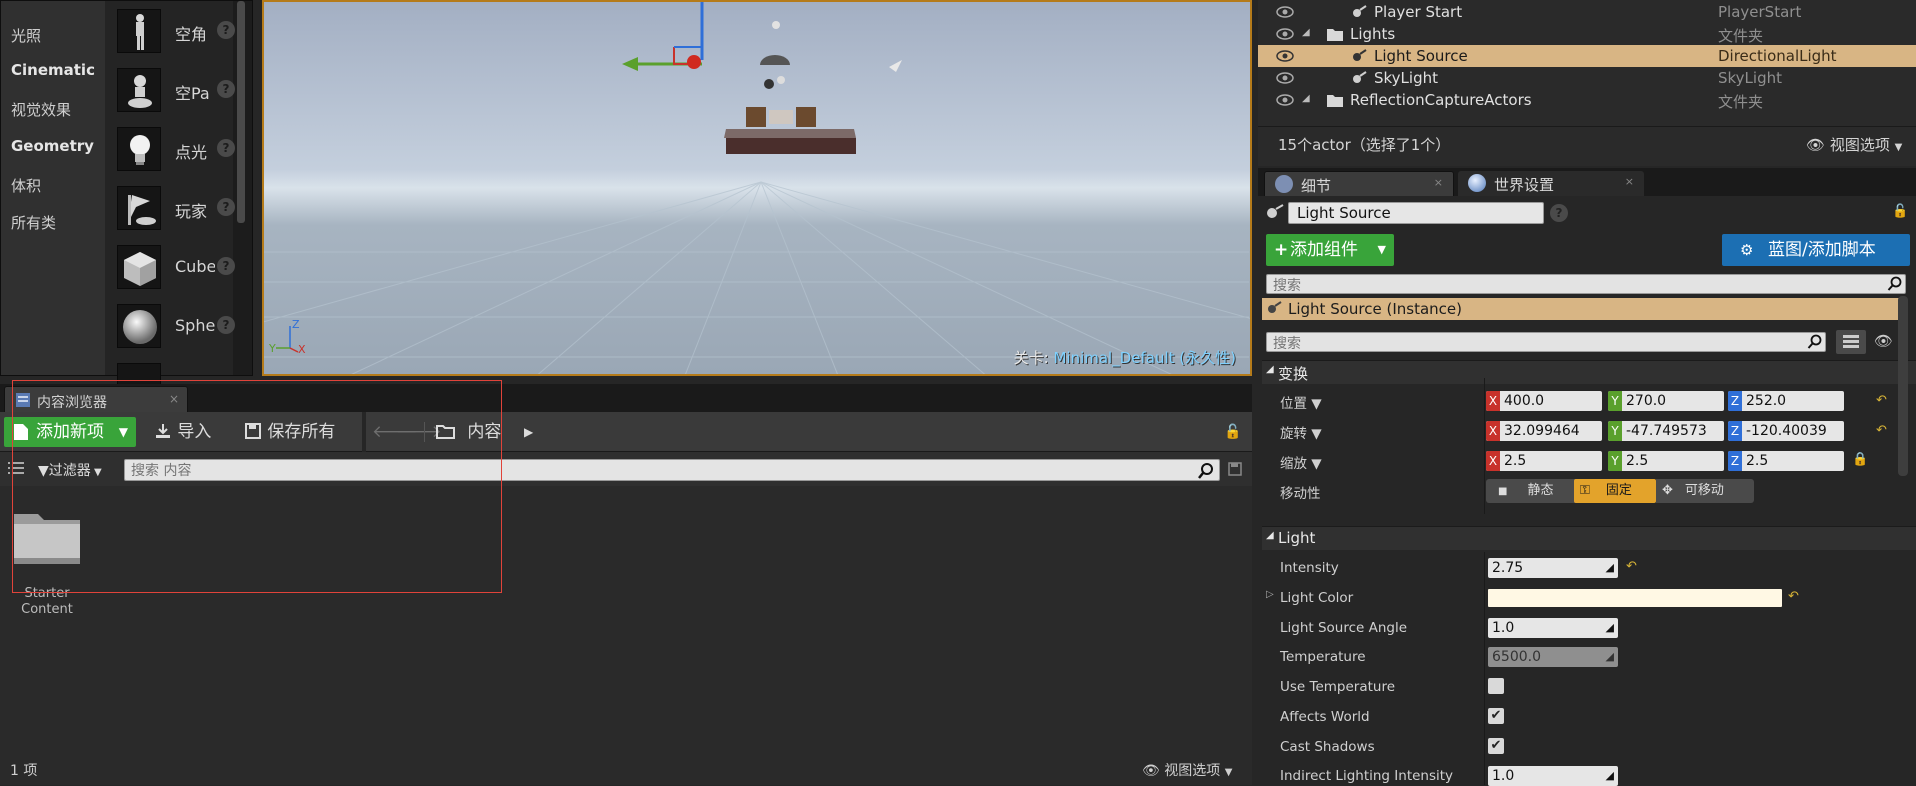  What do you see at coordinates (1518, 344) in the screenshot?
I see `details-search-input` at bounding box center [1518, 344].